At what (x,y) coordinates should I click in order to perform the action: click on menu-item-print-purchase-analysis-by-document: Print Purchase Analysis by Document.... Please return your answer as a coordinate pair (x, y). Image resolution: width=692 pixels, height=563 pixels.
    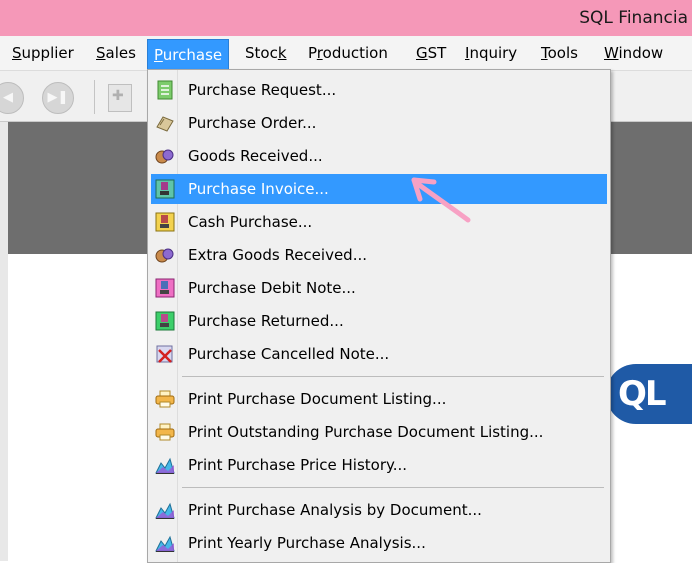
    Looking at the image, I should click on (379, 510).